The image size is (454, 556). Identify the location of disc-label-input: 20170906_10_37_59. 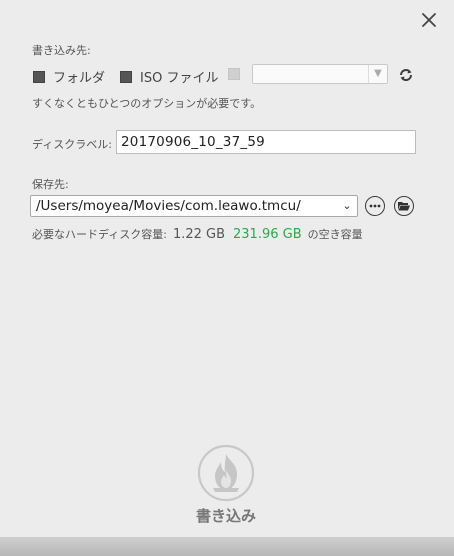
(266, 142).